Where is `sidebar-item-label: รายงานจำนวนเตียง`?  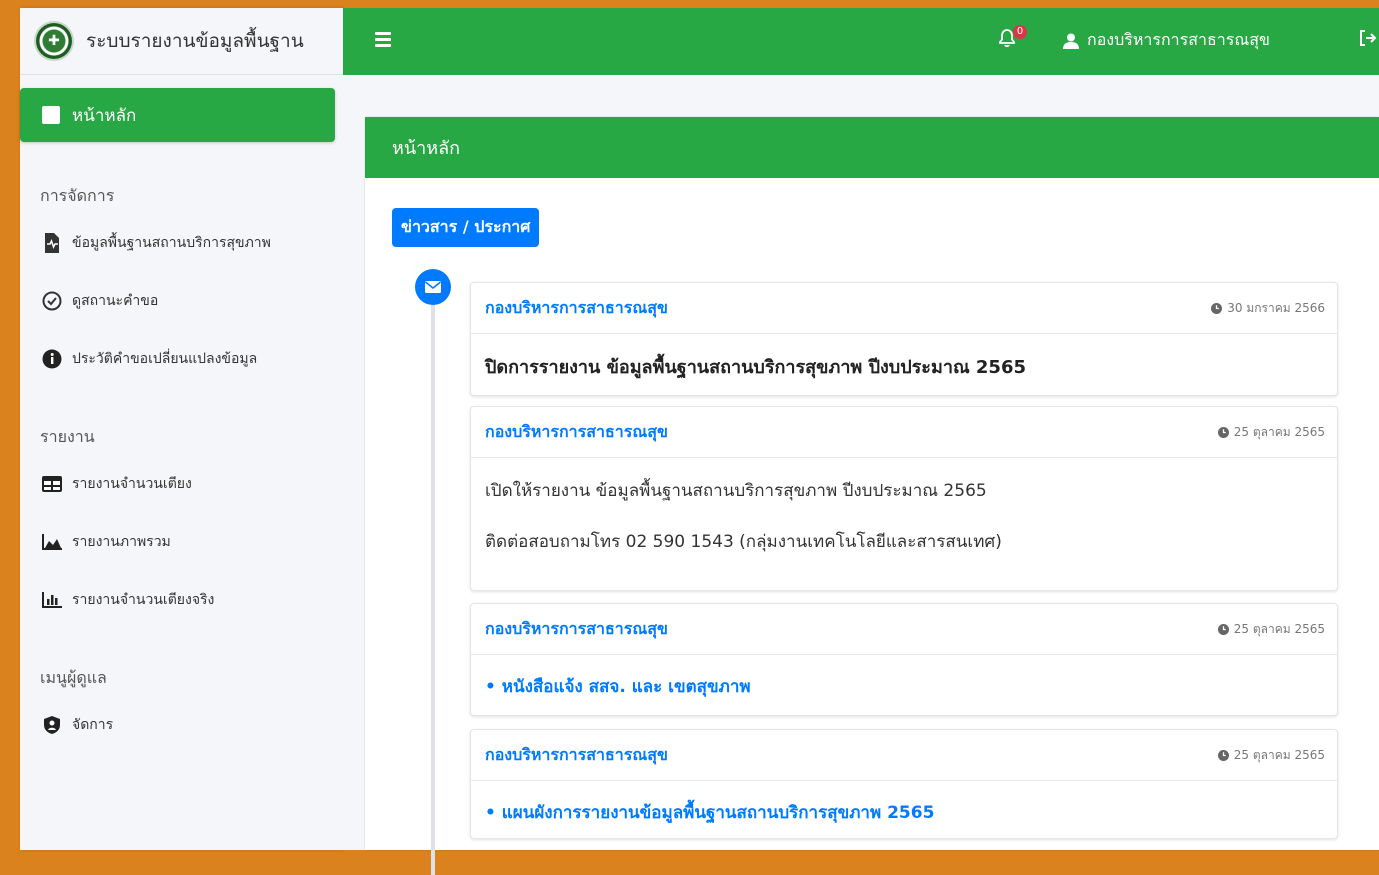 sidebar-item-label: รายงานจำนวนเตียง is located at coordinates (132, 484).